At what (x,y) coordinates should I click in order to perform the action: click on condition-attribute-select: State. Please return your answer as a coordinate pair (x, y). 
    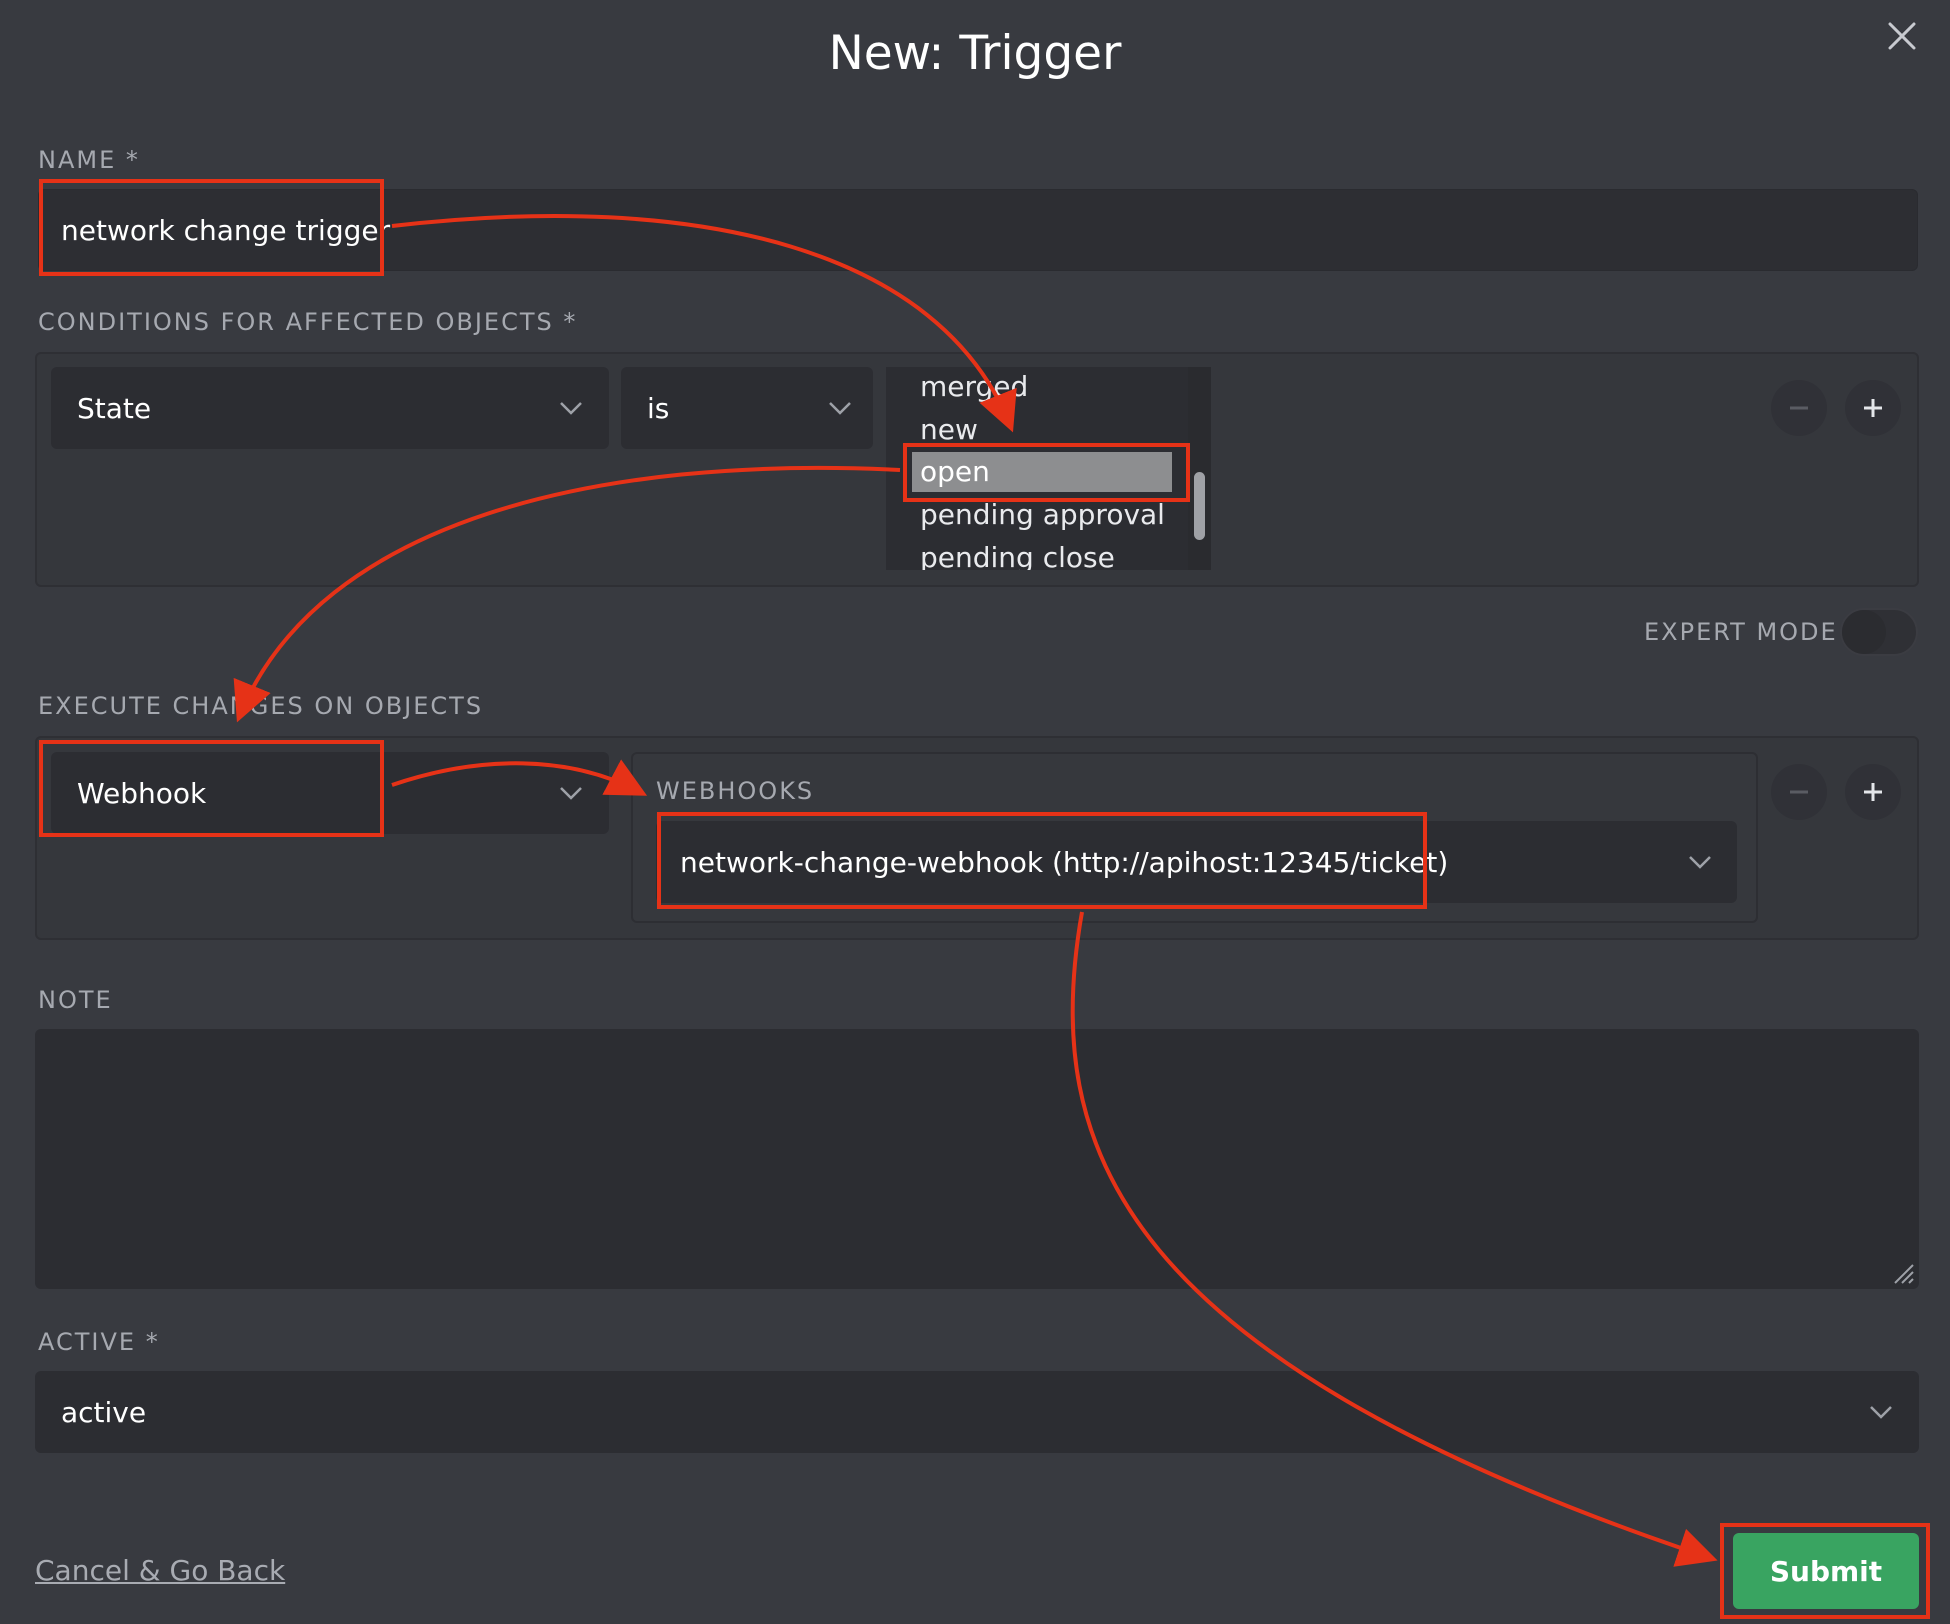
    Looking at the image, I should click on (330, 408).